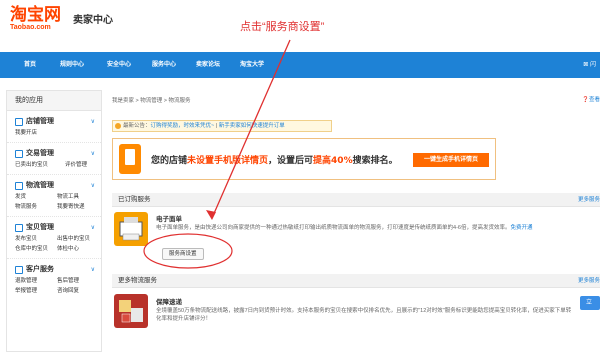  What do you see at coordinates (169, 161) in the screenshot?
I see `banner-text-part: 您的店铺` at bounding box center [169, 161].